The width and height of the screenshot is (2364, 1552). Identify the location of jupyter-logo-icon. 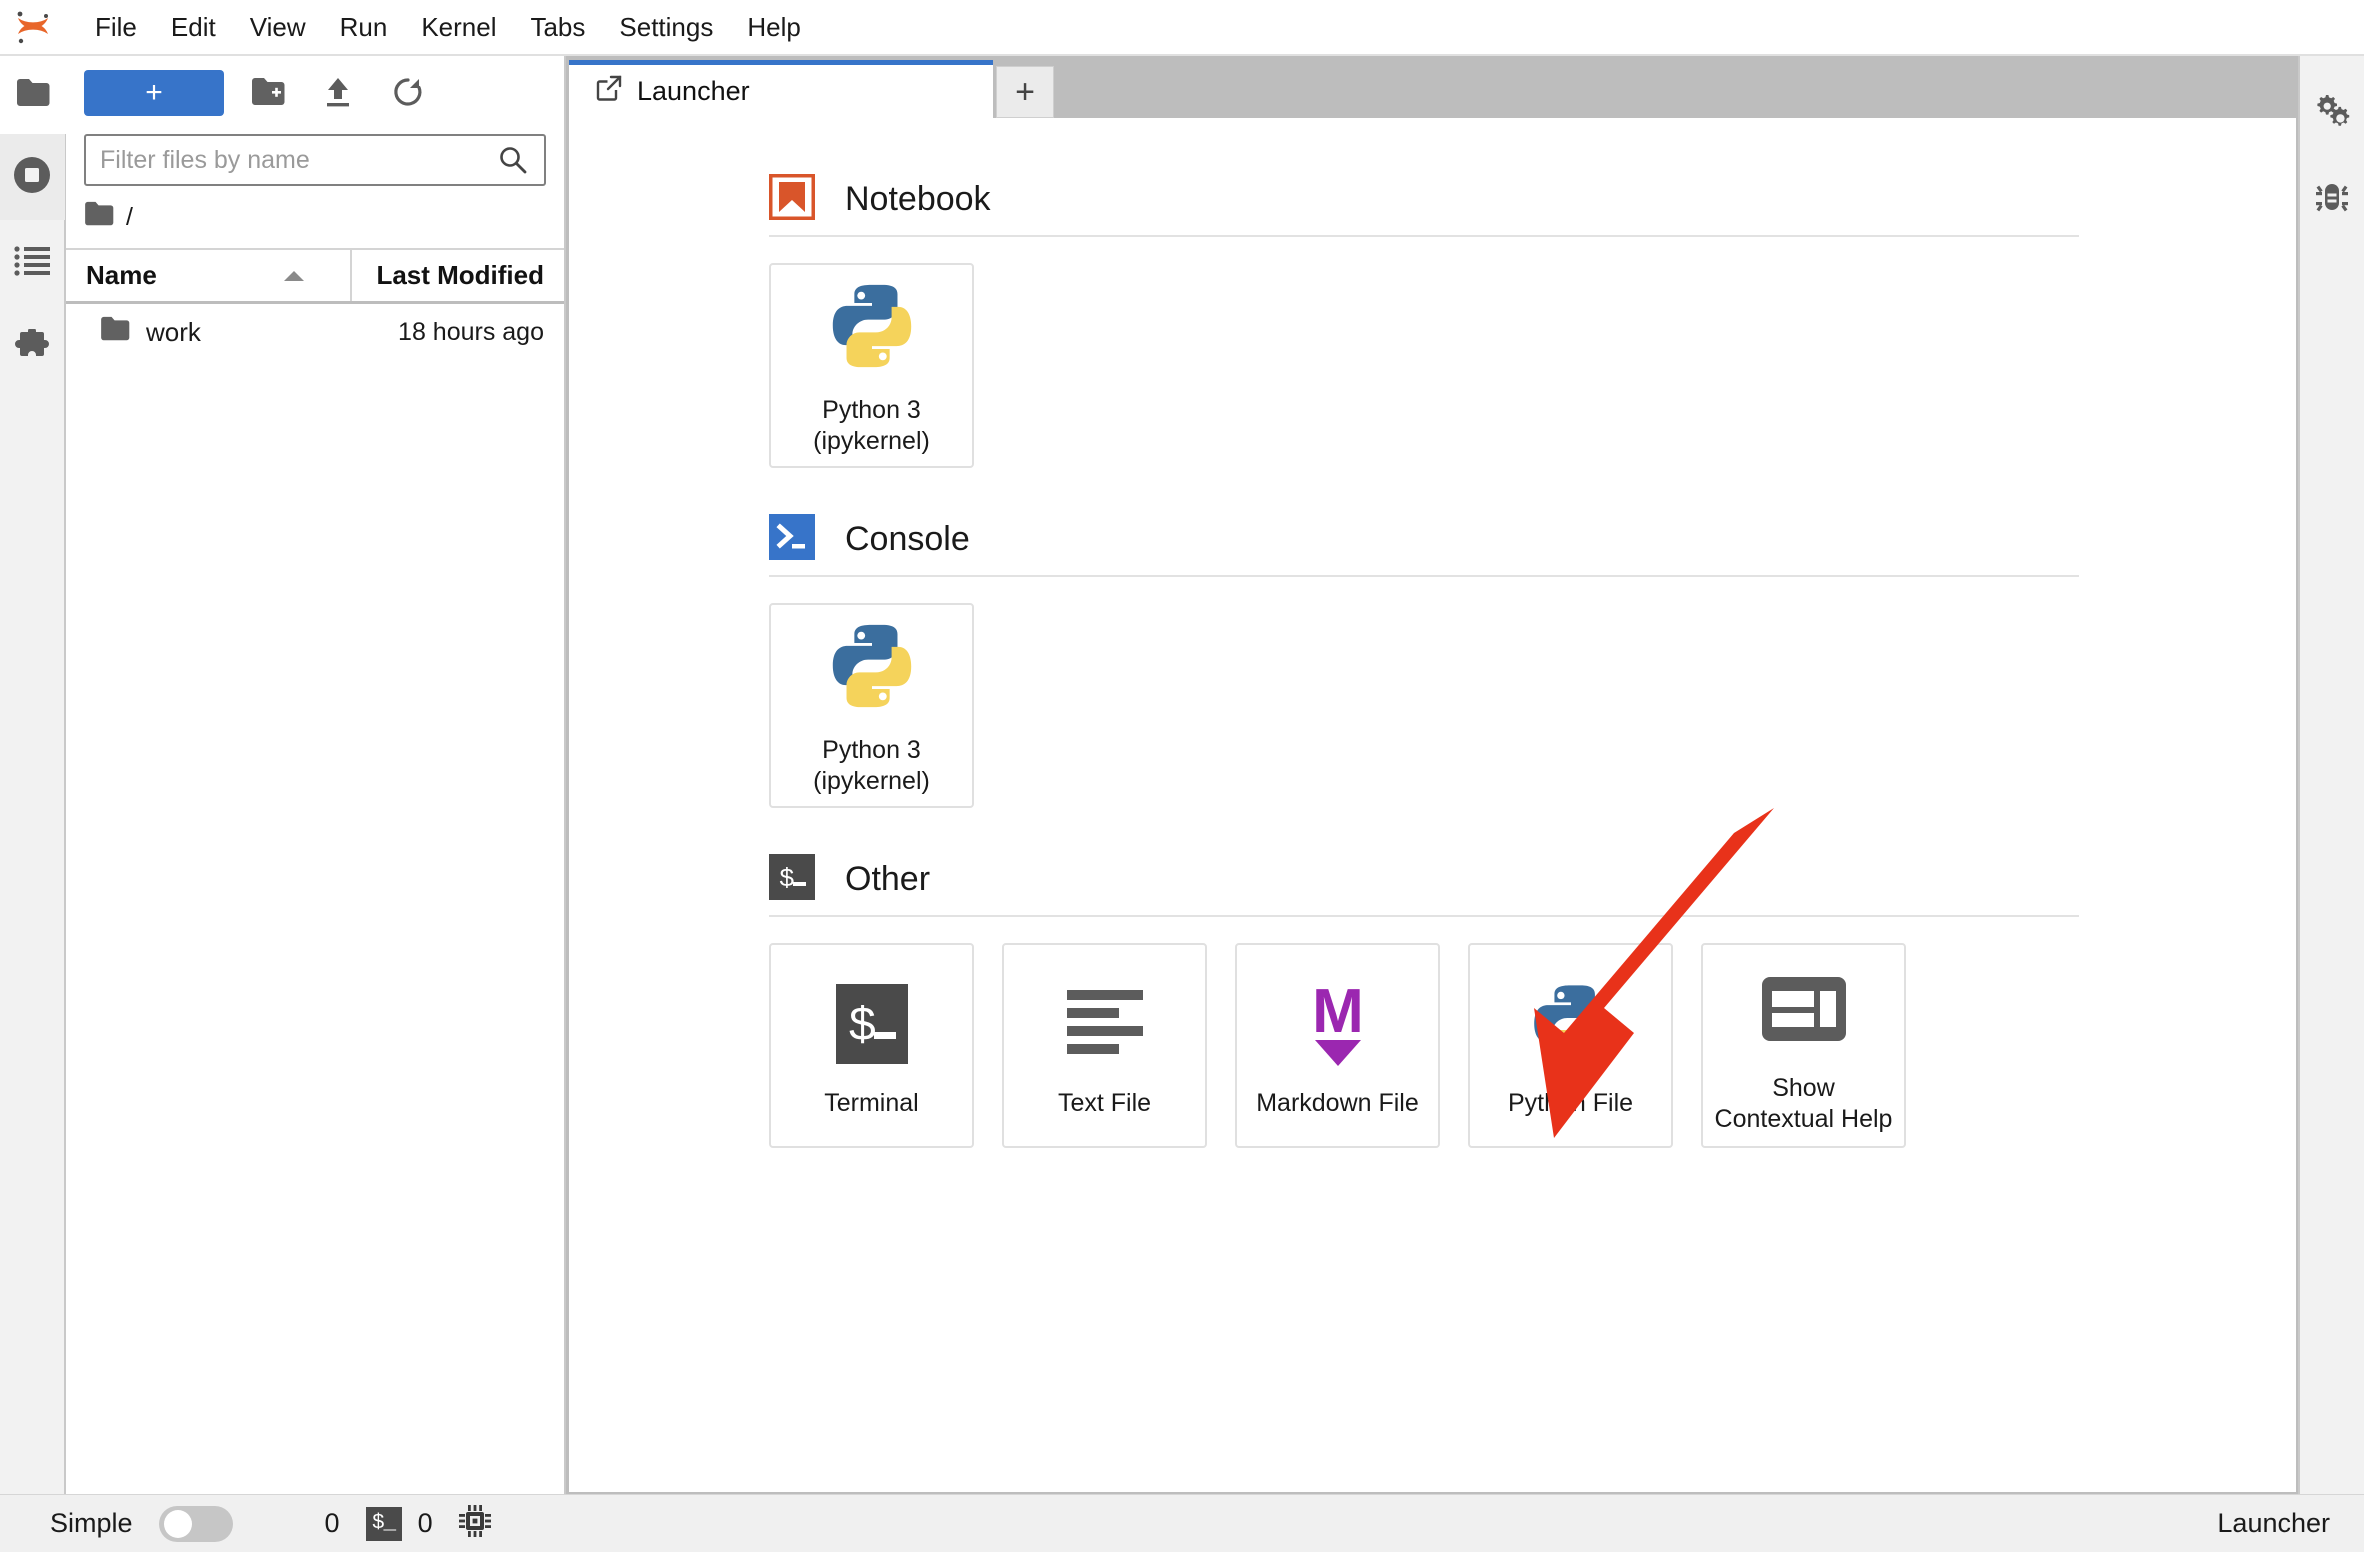
(33, 27).